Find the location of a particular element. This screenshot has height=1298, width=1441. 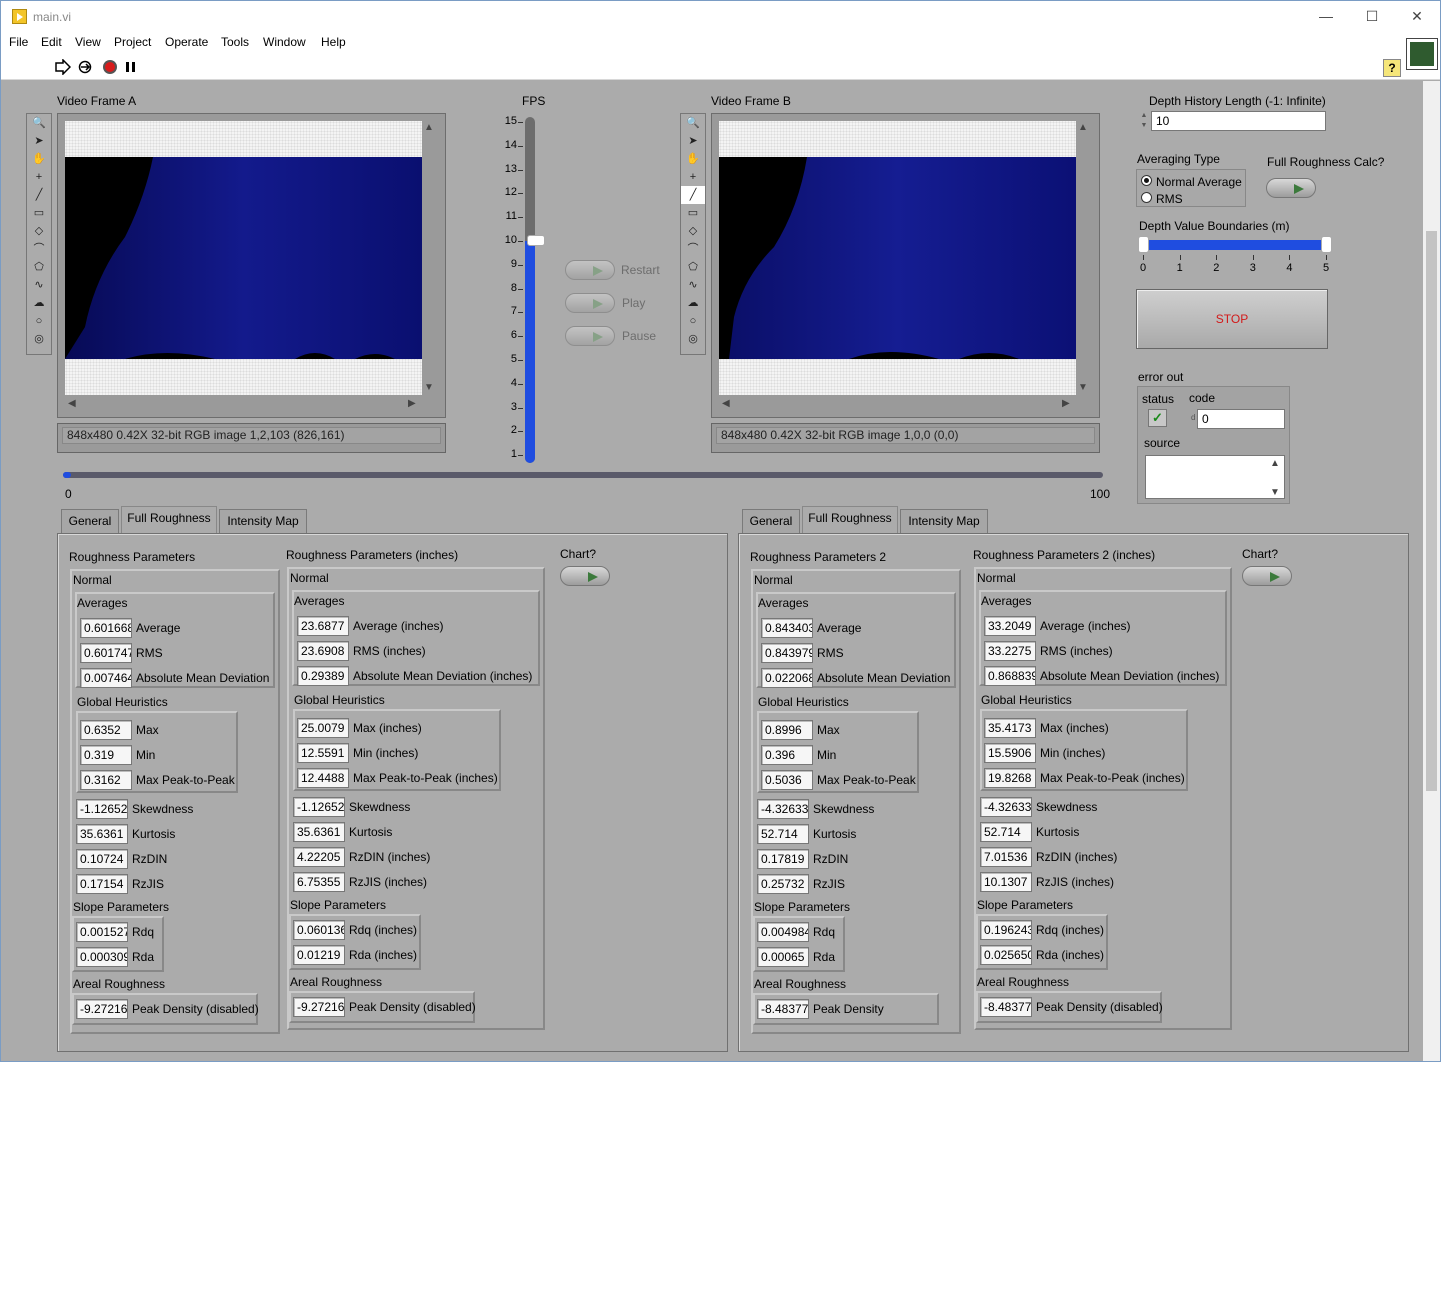

average-name: Absolute Mean Deviation is located at coordinates (884, 678).